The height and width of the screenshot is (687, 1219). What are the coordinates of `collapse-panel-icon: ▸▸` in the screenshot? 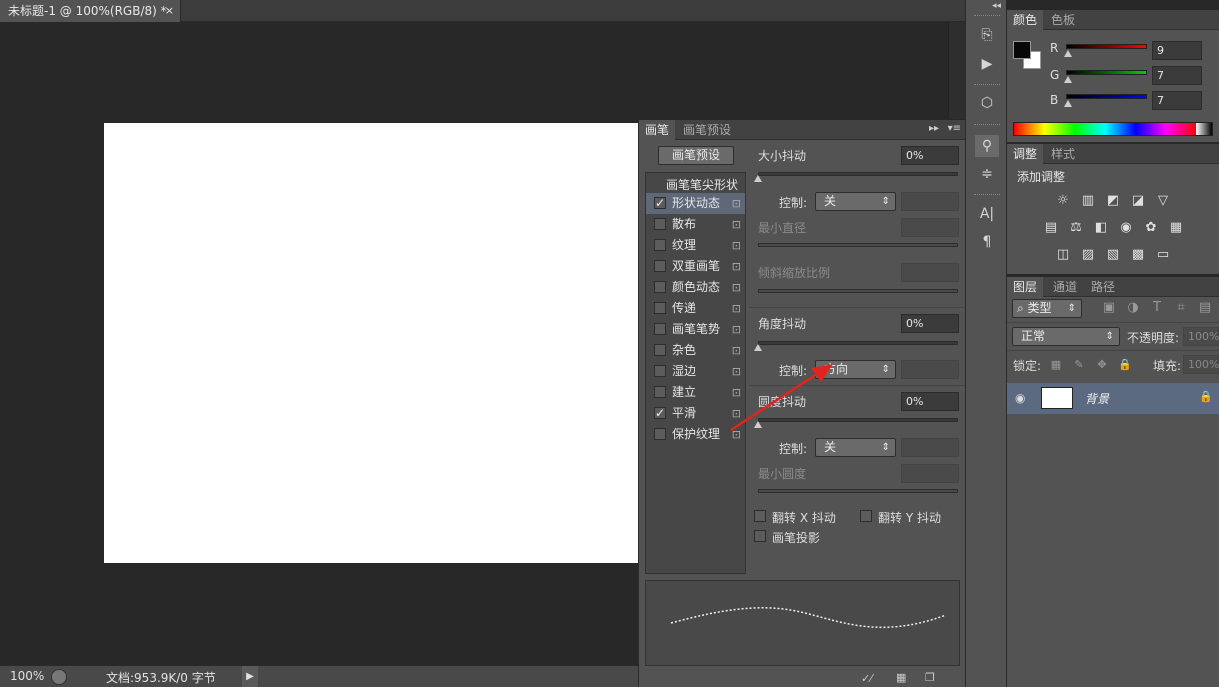 It's located at (934, 128).